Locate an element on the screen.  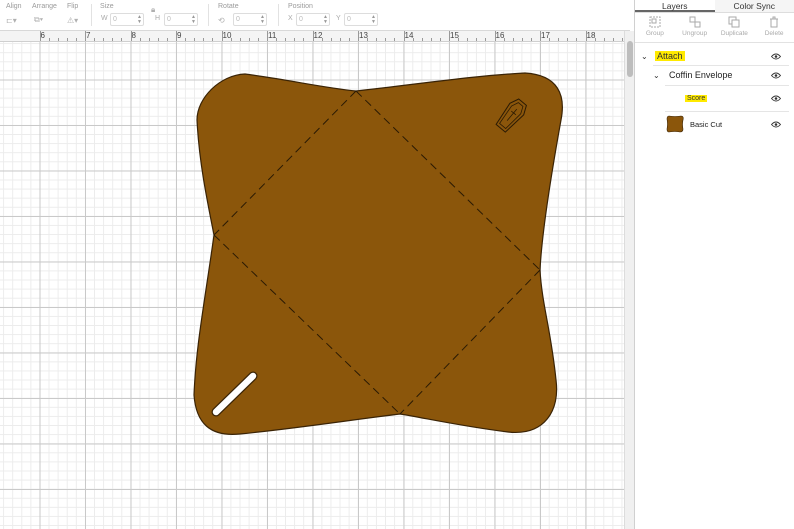
shape-thumbnail is located at coordinates (675, 124).